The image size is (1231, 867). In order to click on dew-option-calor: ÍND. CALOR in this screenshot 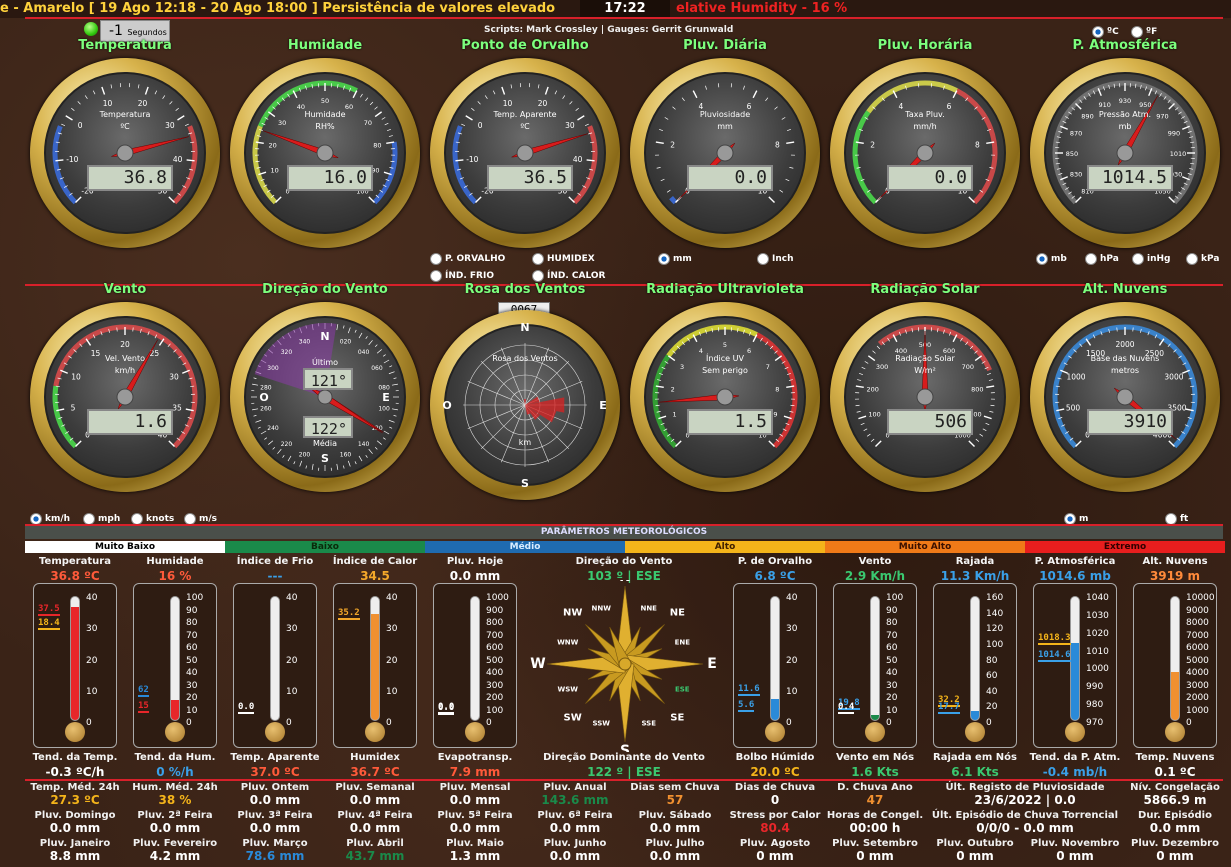, I will do `click(568, 276)`.